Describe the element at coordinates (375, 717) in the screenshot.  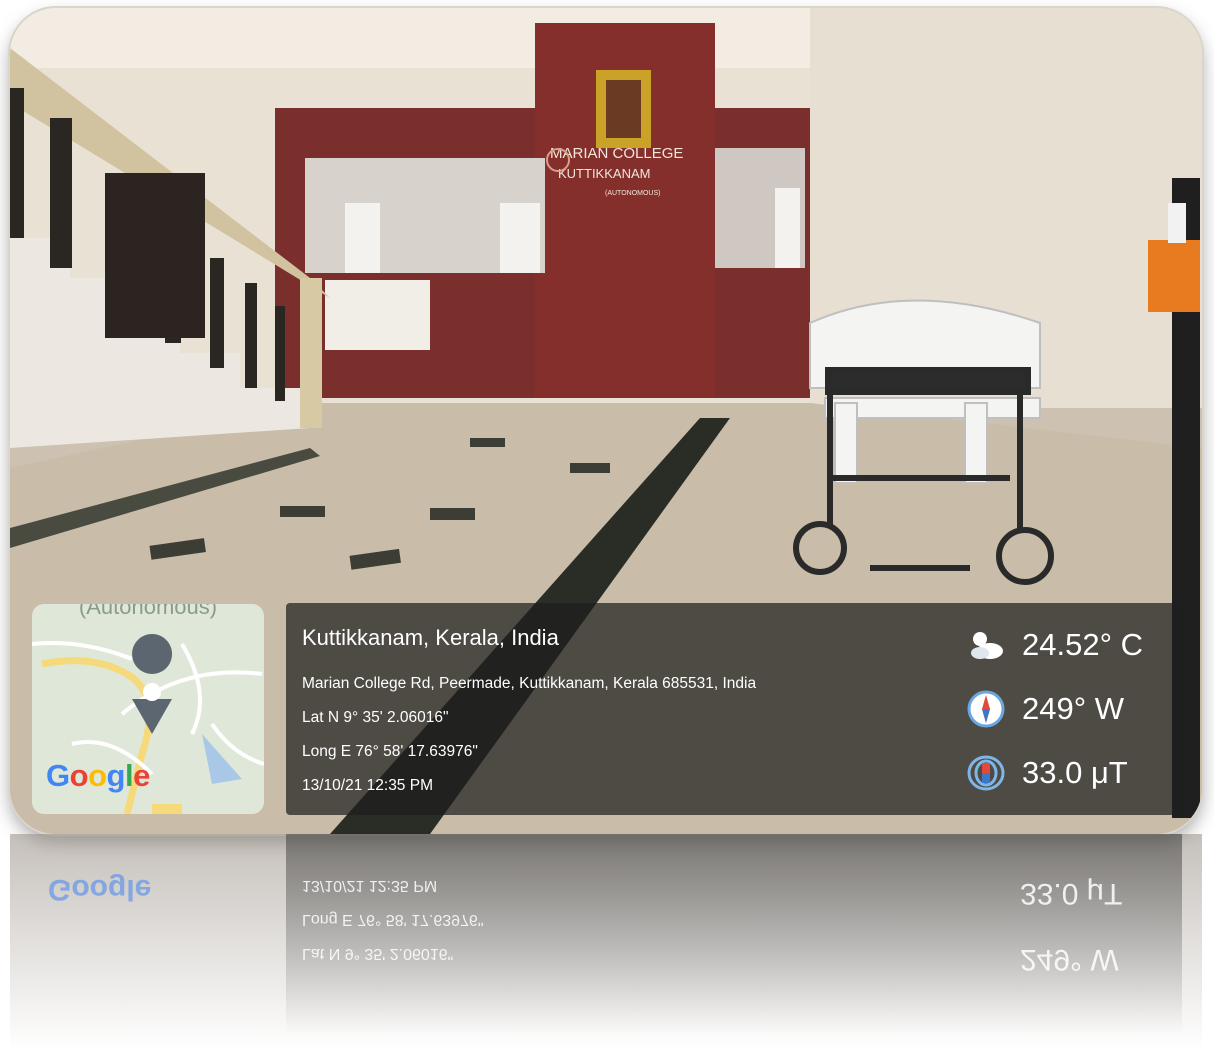
I see `latitude-text: Lat N 9° 35' 2.06016"` at that location.